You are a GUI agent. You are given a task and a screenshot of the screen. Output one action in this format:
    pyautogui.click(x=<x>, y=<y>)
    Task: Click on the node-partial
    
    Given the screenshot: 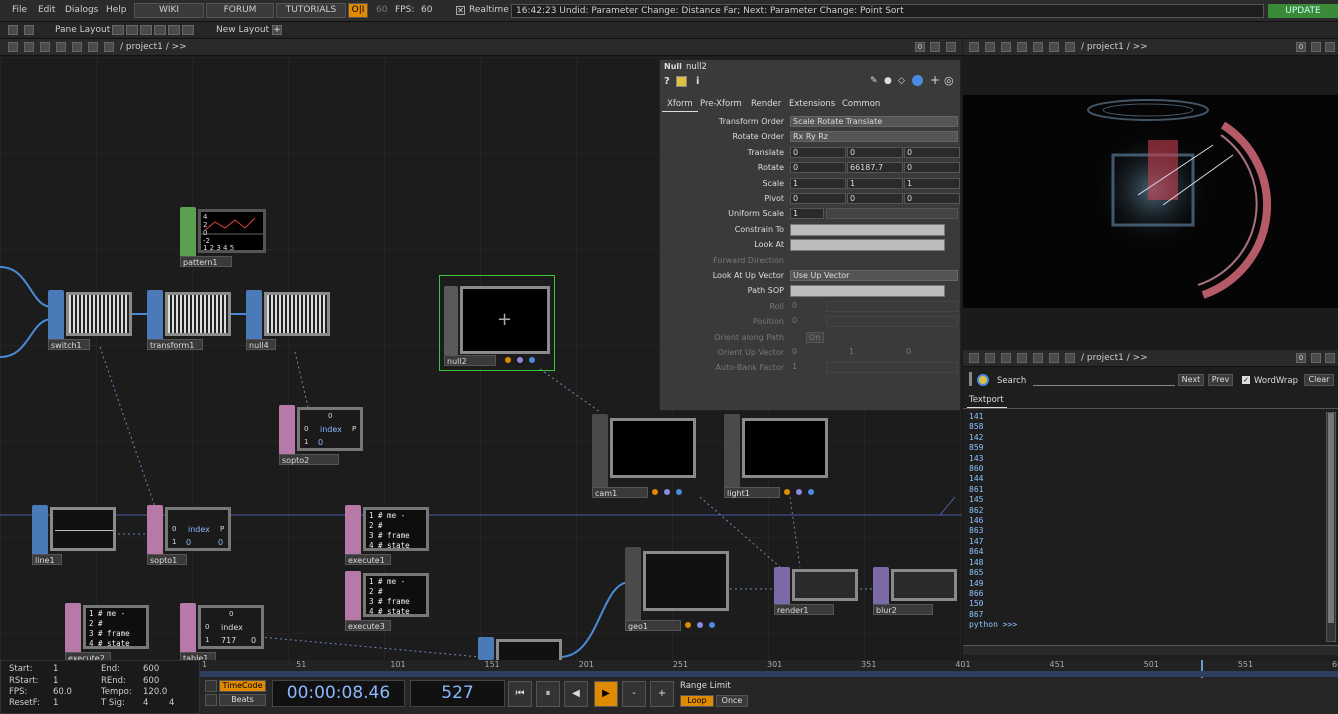 What is the action you would take?
    pyautogui.click(x=521, y=648)
    